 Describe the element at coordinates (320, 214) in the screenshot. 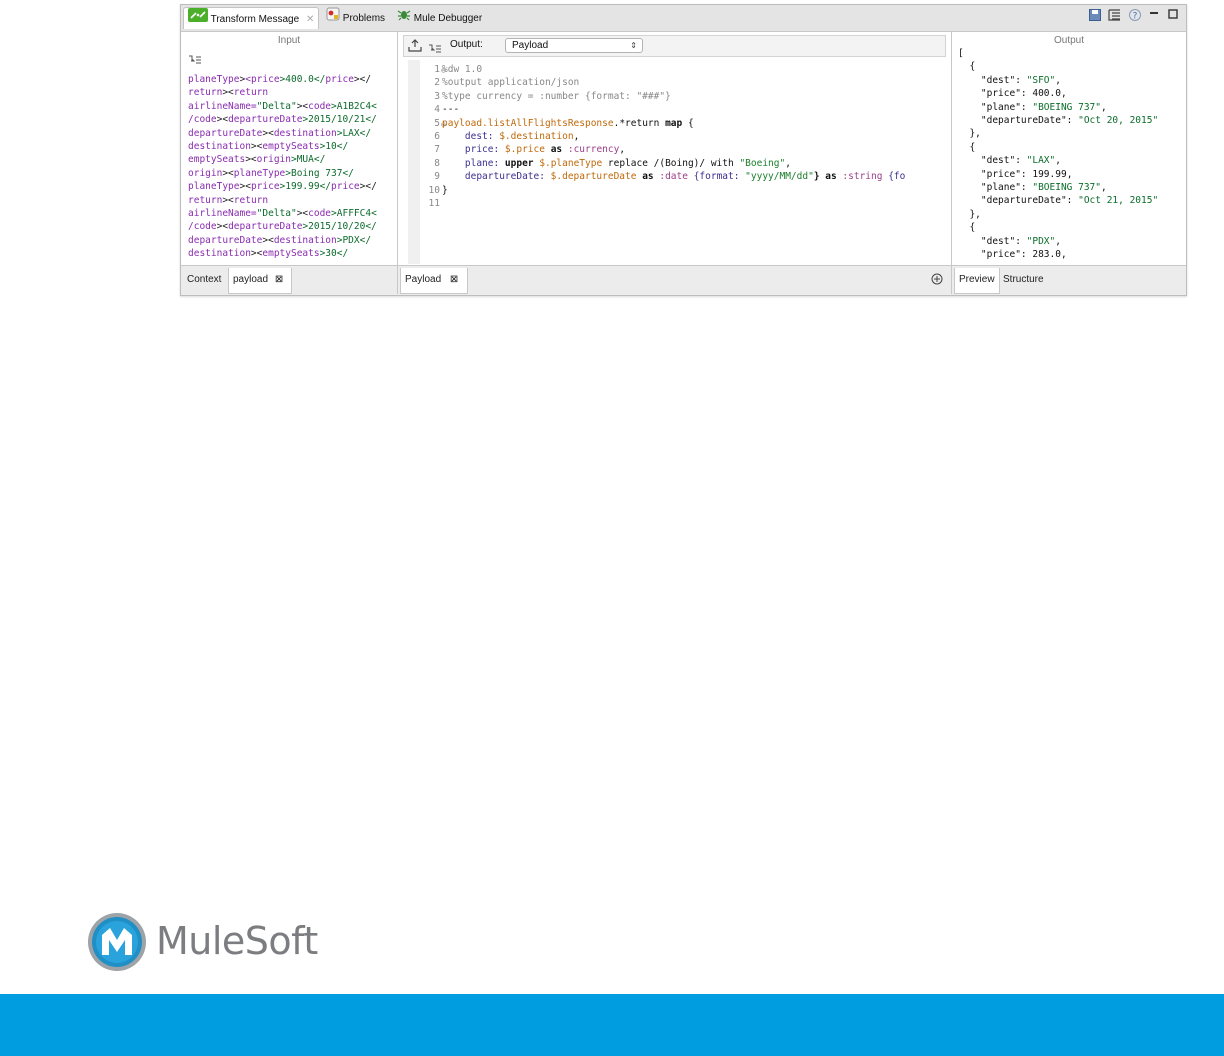

I see `code-token: code` at that location.